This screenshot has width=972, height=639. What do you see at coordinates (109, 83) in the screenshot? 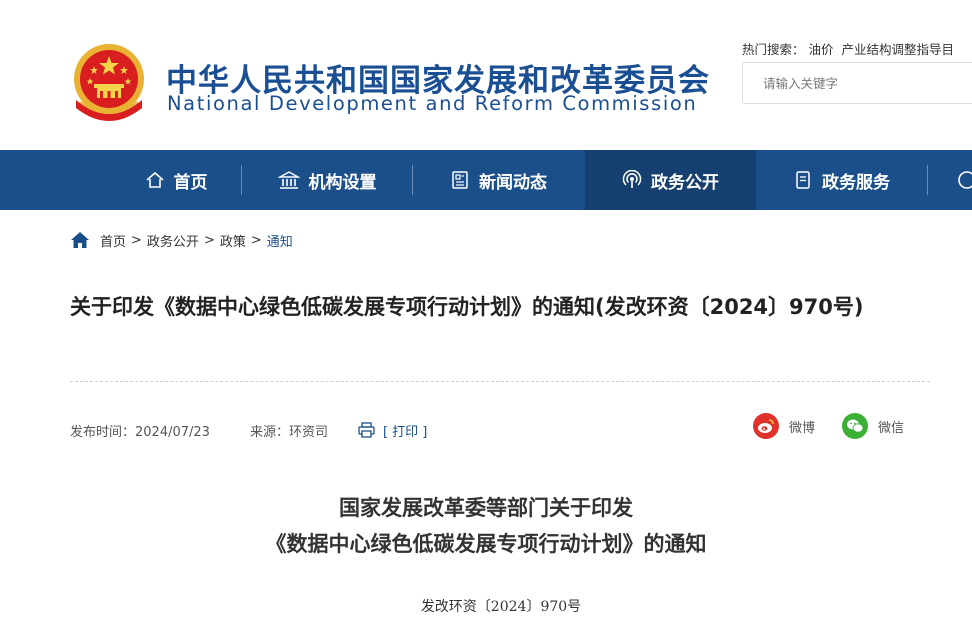
I see `national-emblem-logo` at bounding box center [109, 83].